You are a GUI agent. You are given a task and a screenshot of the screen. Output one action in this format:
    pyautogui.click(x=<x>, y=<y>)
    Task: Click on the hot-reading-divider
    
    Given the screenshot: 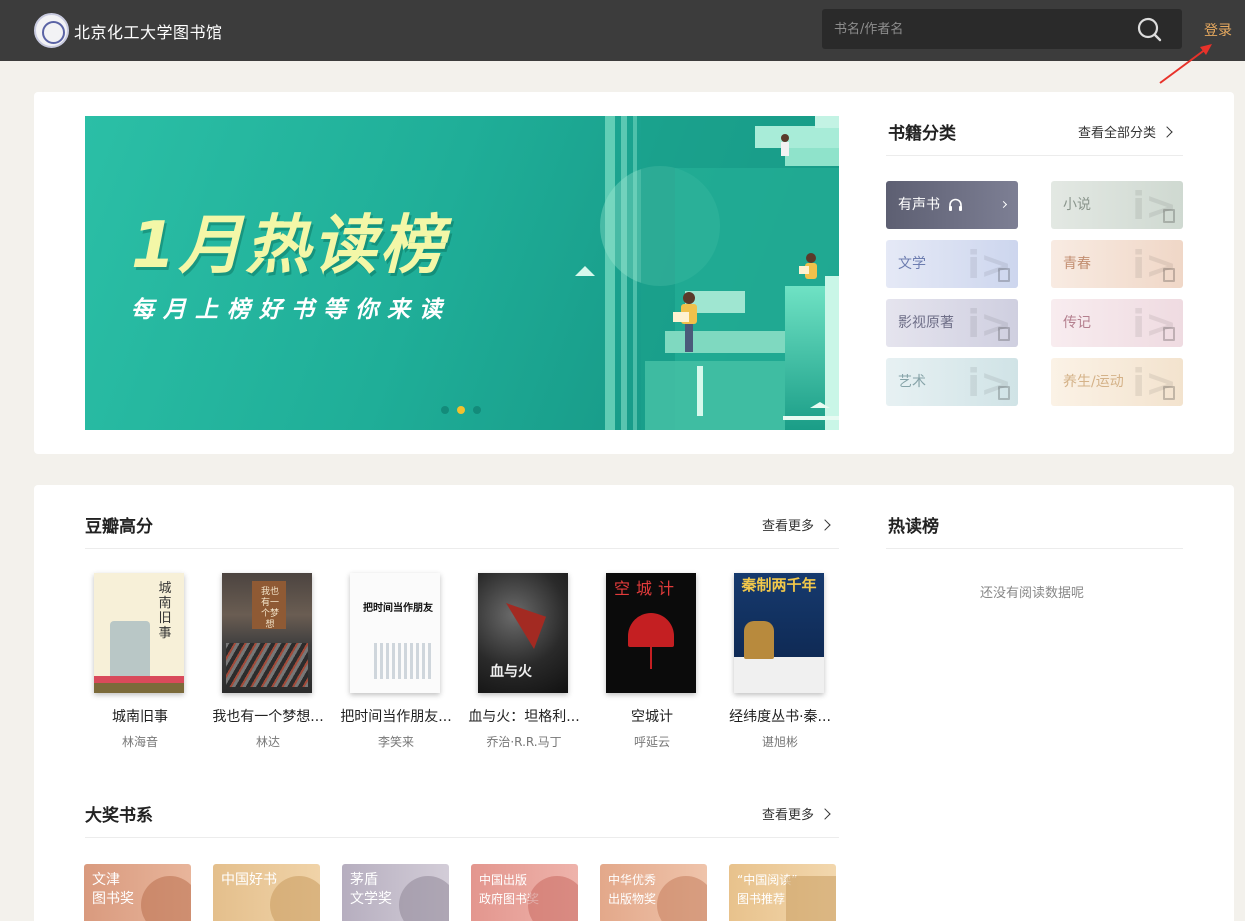 What is the action you would take?
    pyautogui.click(x=1034, y=548)
    